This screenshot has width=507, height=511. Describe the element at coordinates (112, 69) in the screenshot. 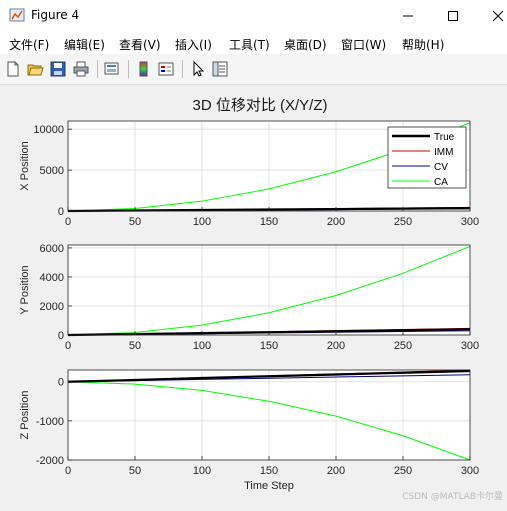

I see `print-preview-icon` at that location.